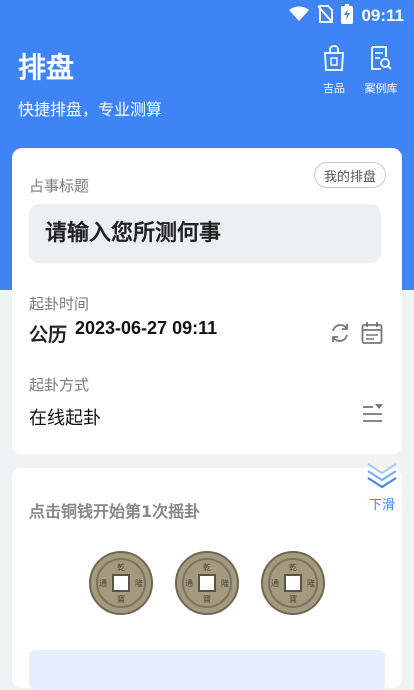  I want to click on slide-down-hint: 下滑, so click(382, 487).